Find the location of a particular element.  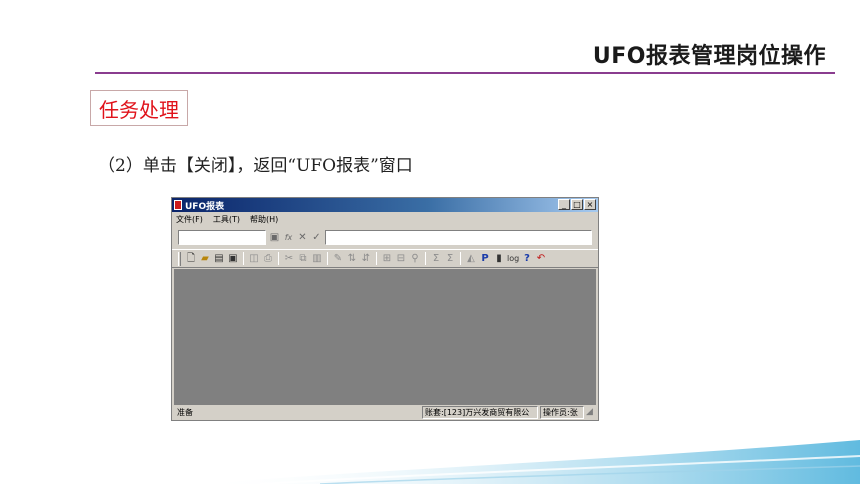

close-button: × is located at coordinates (590, 204).